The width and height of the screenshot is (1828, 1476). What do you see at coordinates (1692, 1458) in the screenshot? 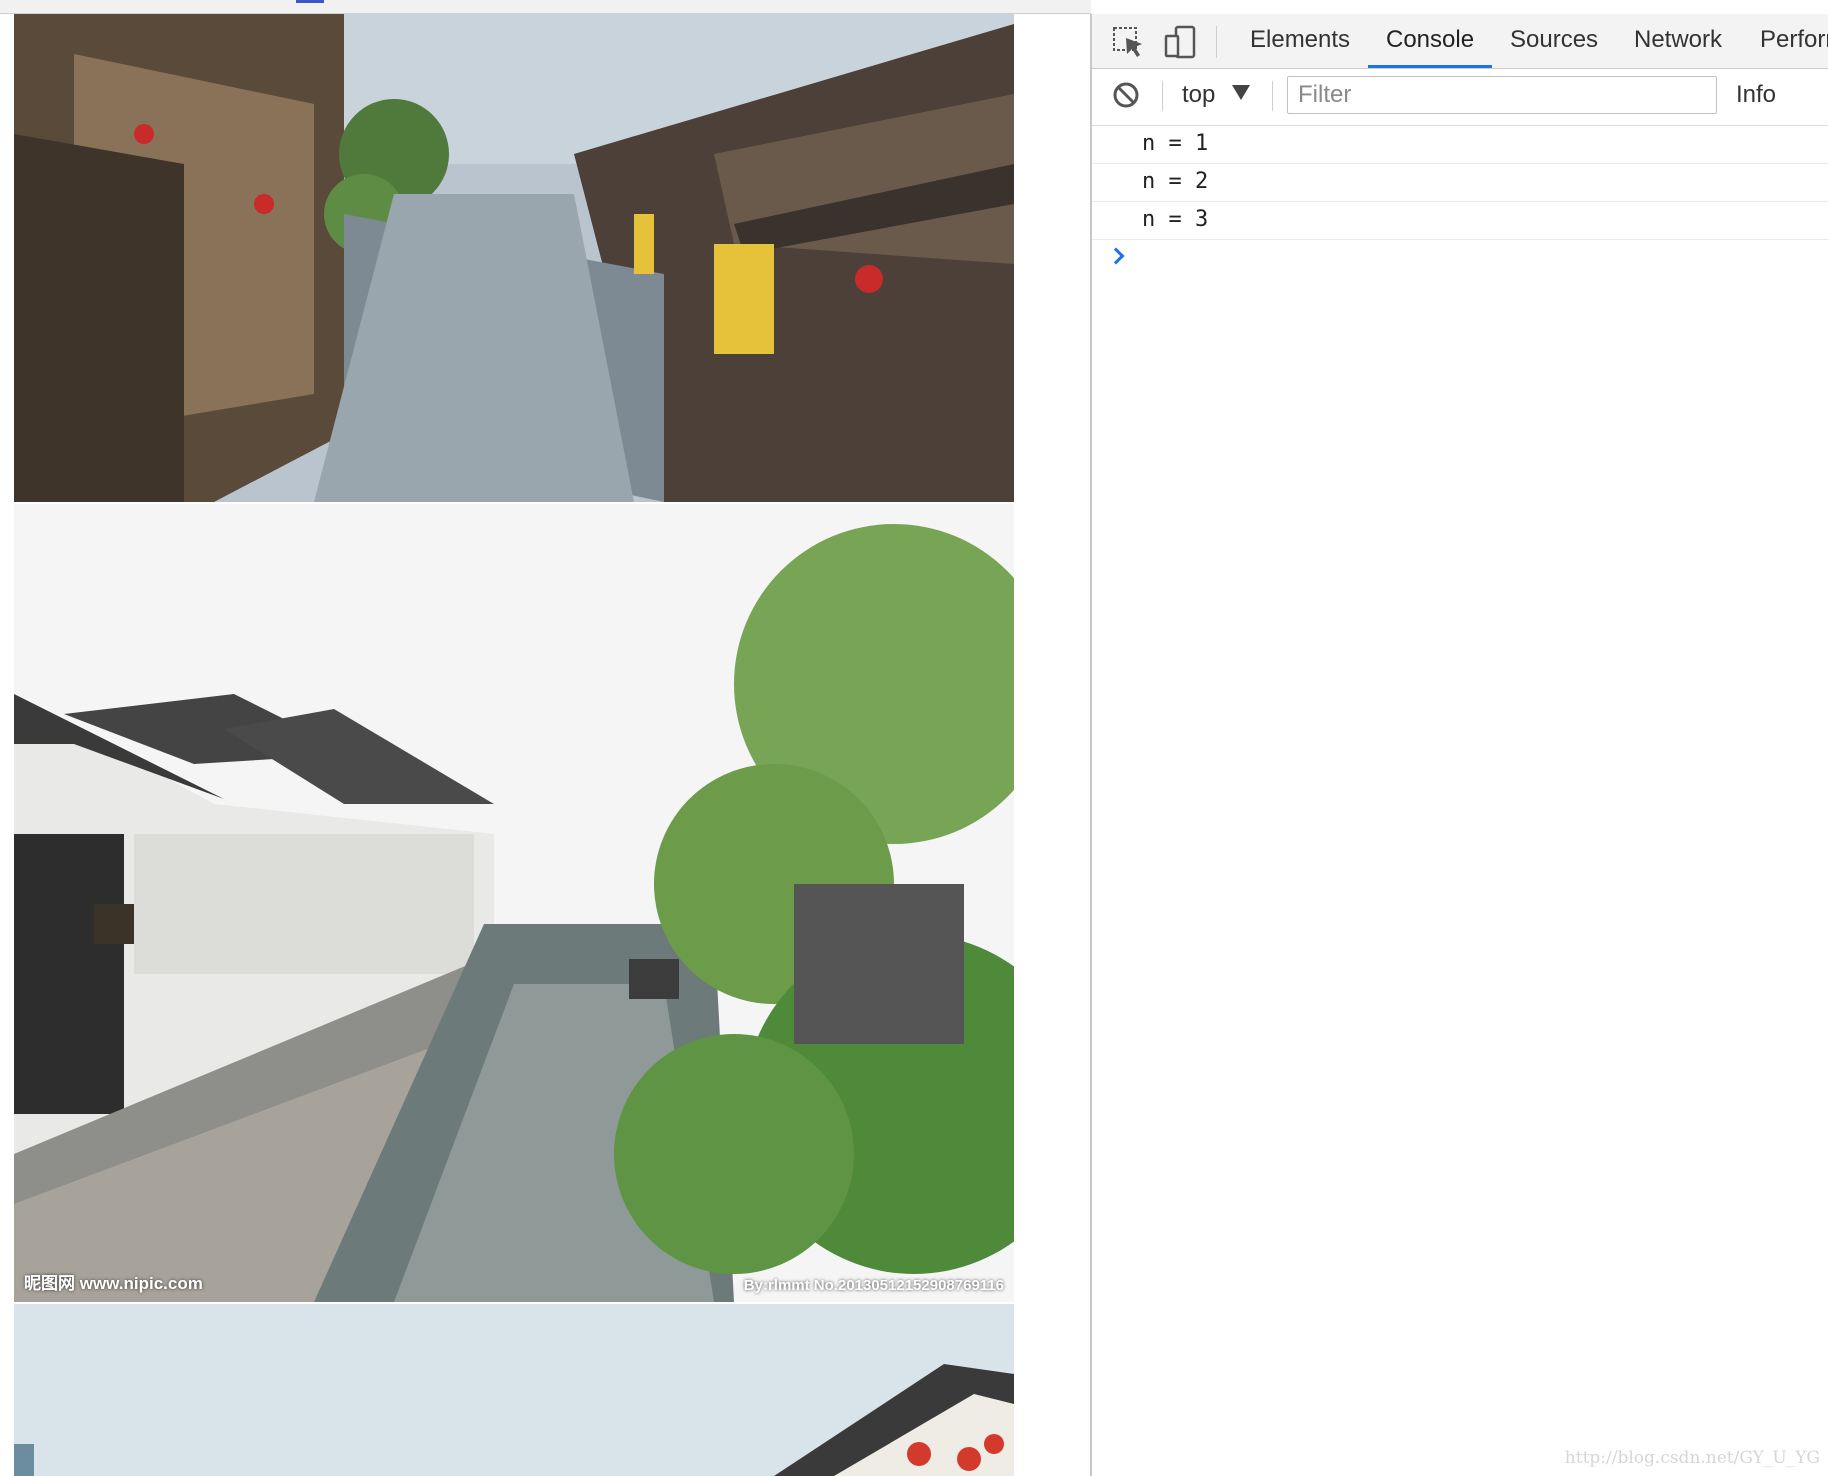
I see `blog-watermark: http://blog.csdn.net/GY_U_YG` at bounding box center [1692, 1458].